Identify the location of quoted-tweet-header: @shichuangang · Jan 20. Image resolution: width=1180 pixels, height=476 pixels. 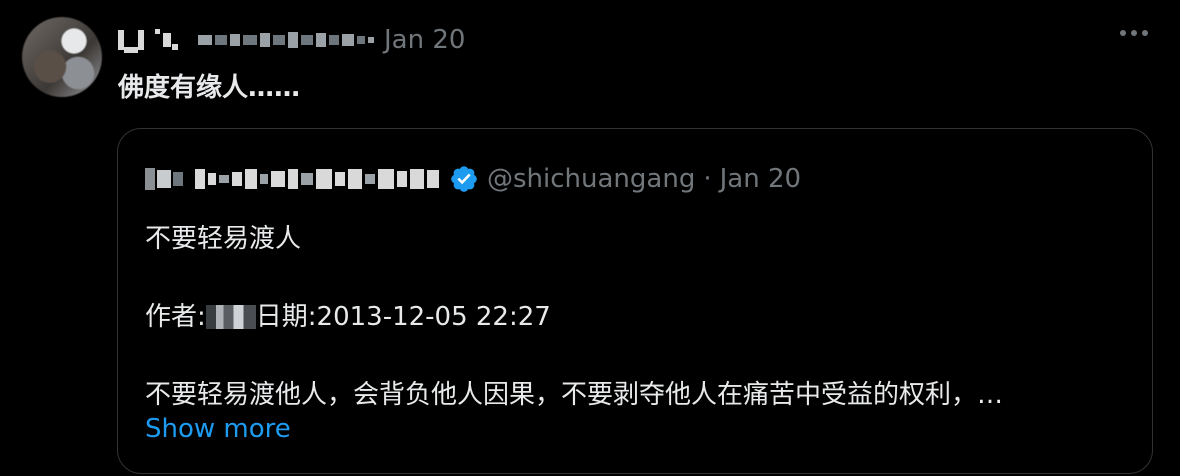
(473, 179).